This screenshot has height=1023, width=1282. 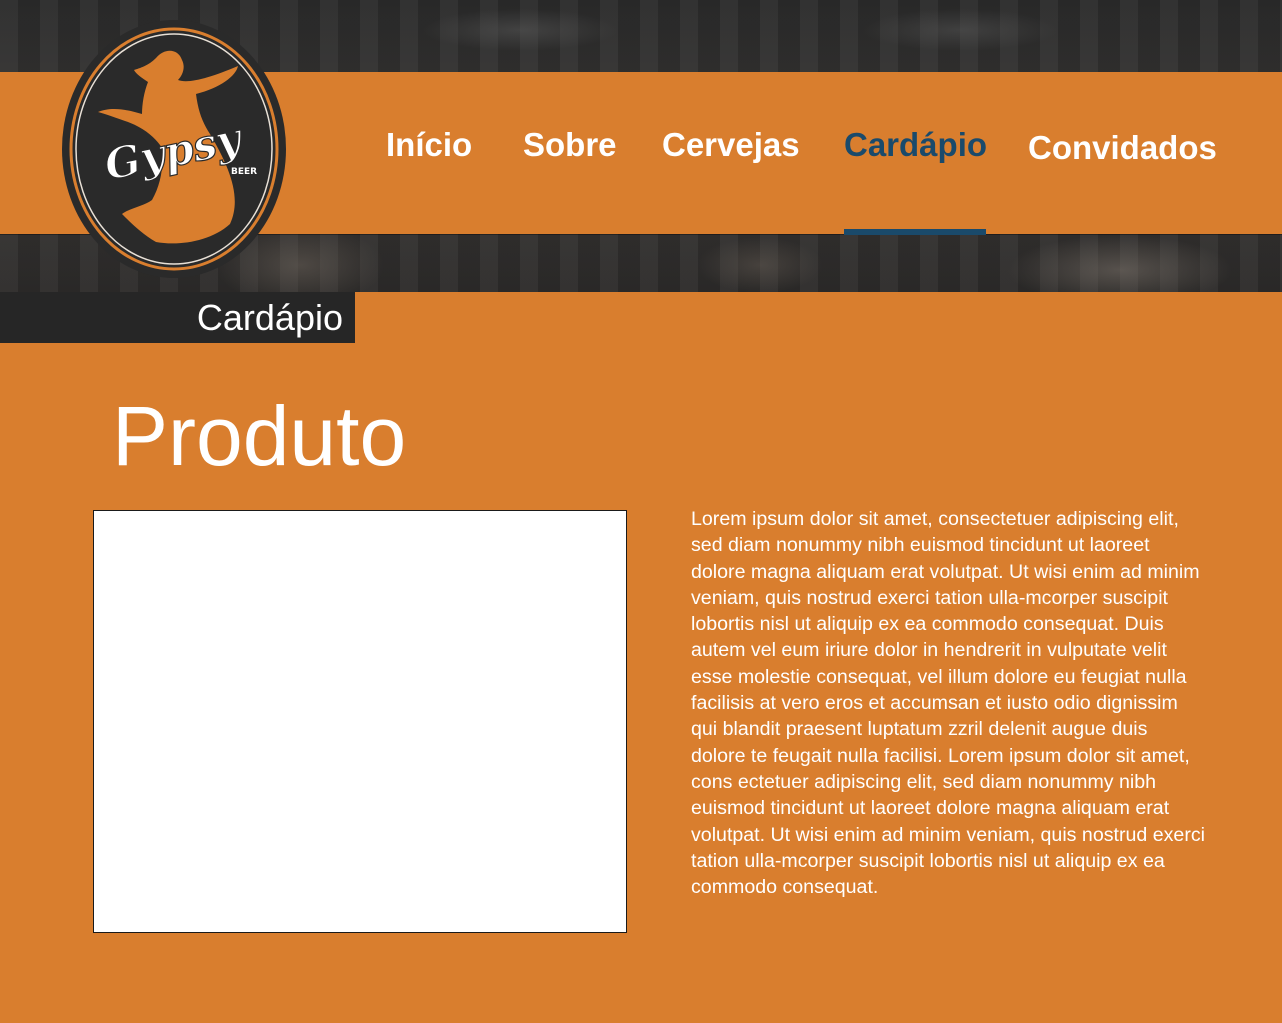 I want to click on logo-subtext: BEER, so click(x=244, y=172).